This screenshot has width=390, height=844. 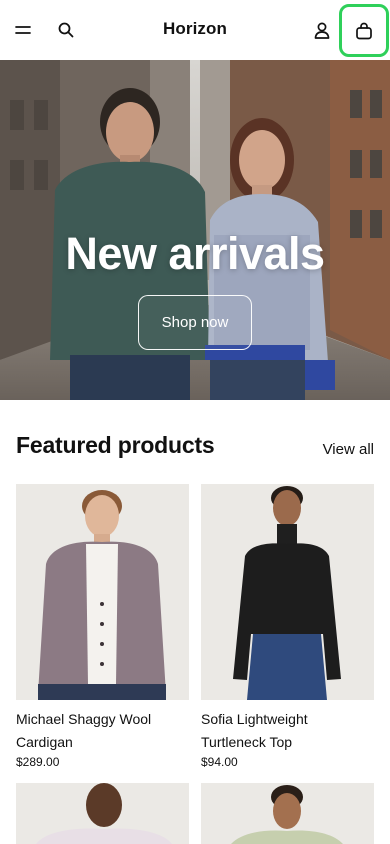 I want to click on product-name: Sofia Lightweight Turtleneck Top, so click(x=287, y=731).